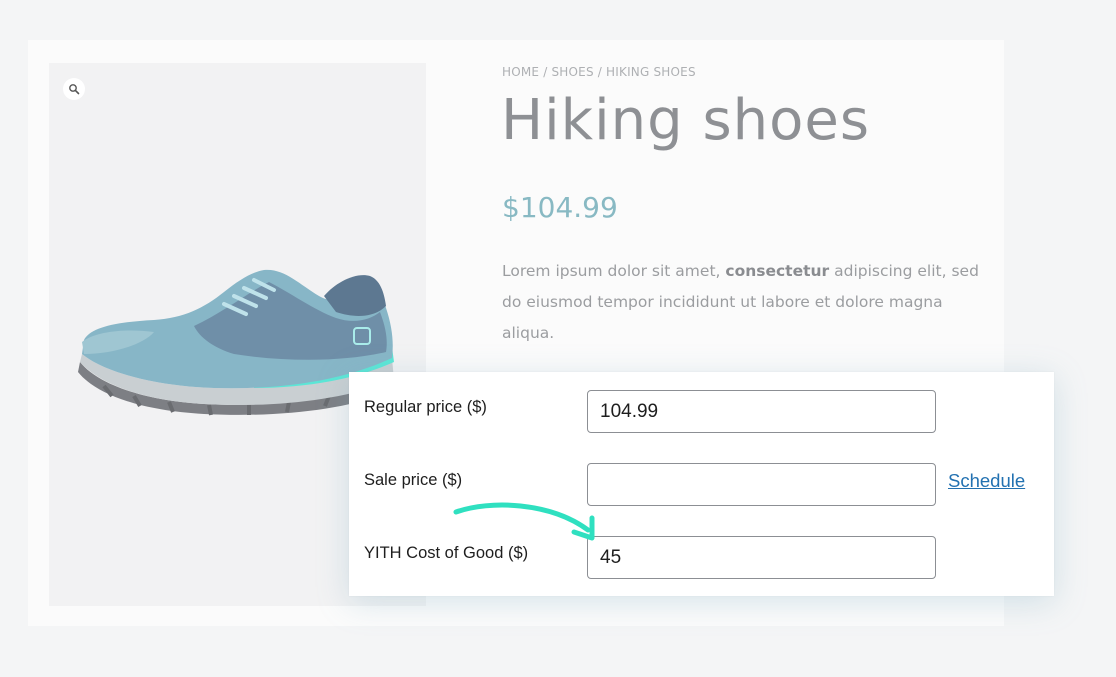  I want to click on product-price: $104.99, so click(560, 207).